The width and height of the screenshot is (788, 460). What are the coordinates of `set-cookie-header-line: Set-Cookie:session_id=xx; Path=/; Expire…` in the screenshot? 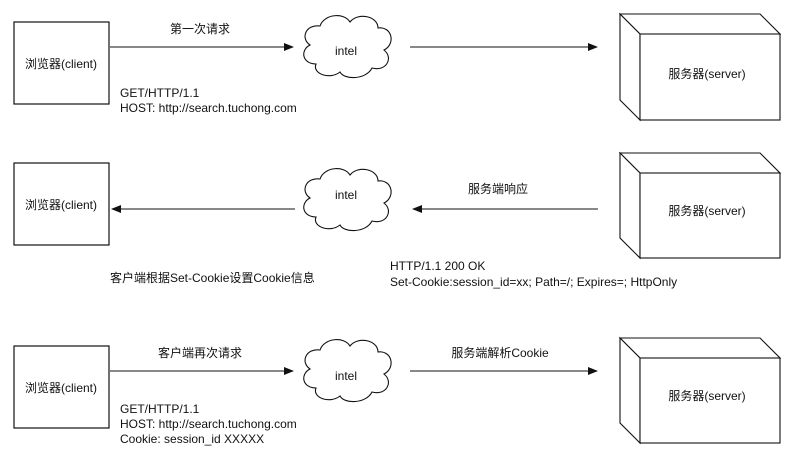 It's located at (533, 282).